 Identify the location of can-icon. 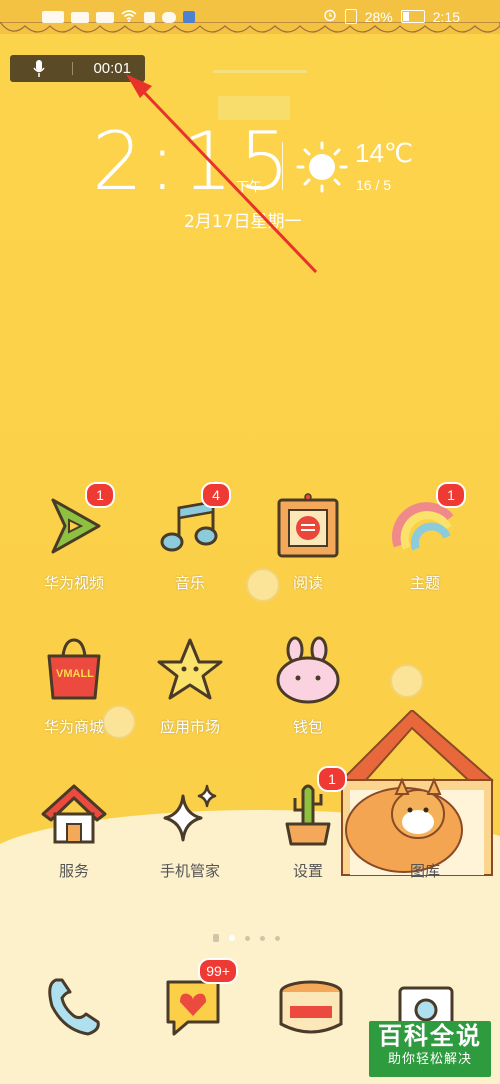
(311, 1007).